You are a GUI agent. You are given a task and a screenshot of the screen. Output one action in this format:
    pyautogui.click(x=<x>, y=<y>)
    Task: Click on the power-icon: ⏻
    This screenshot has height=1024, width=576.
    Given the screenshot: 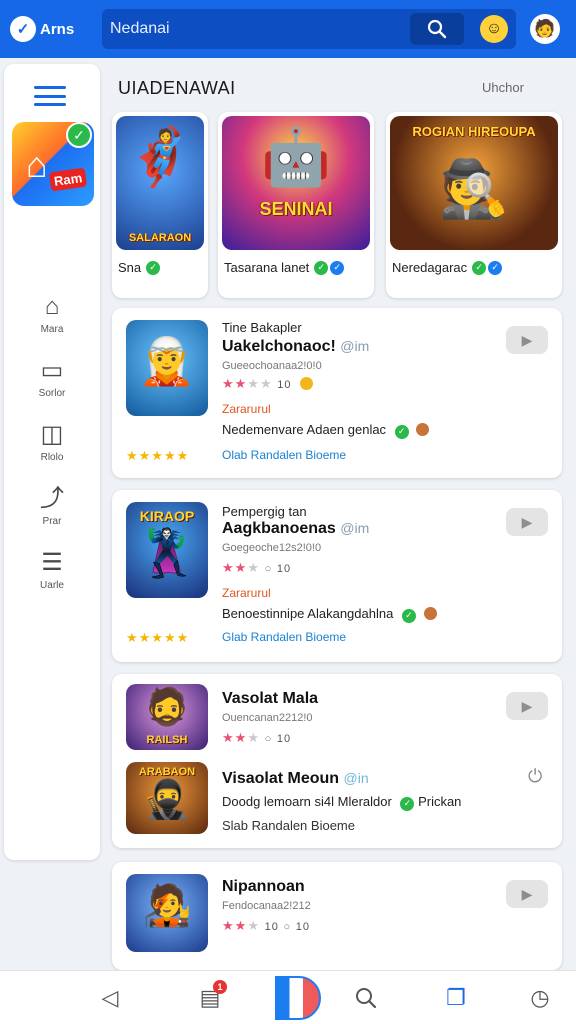 What is the action you would take?
    pyautogui.click(x=535, y=776)
    